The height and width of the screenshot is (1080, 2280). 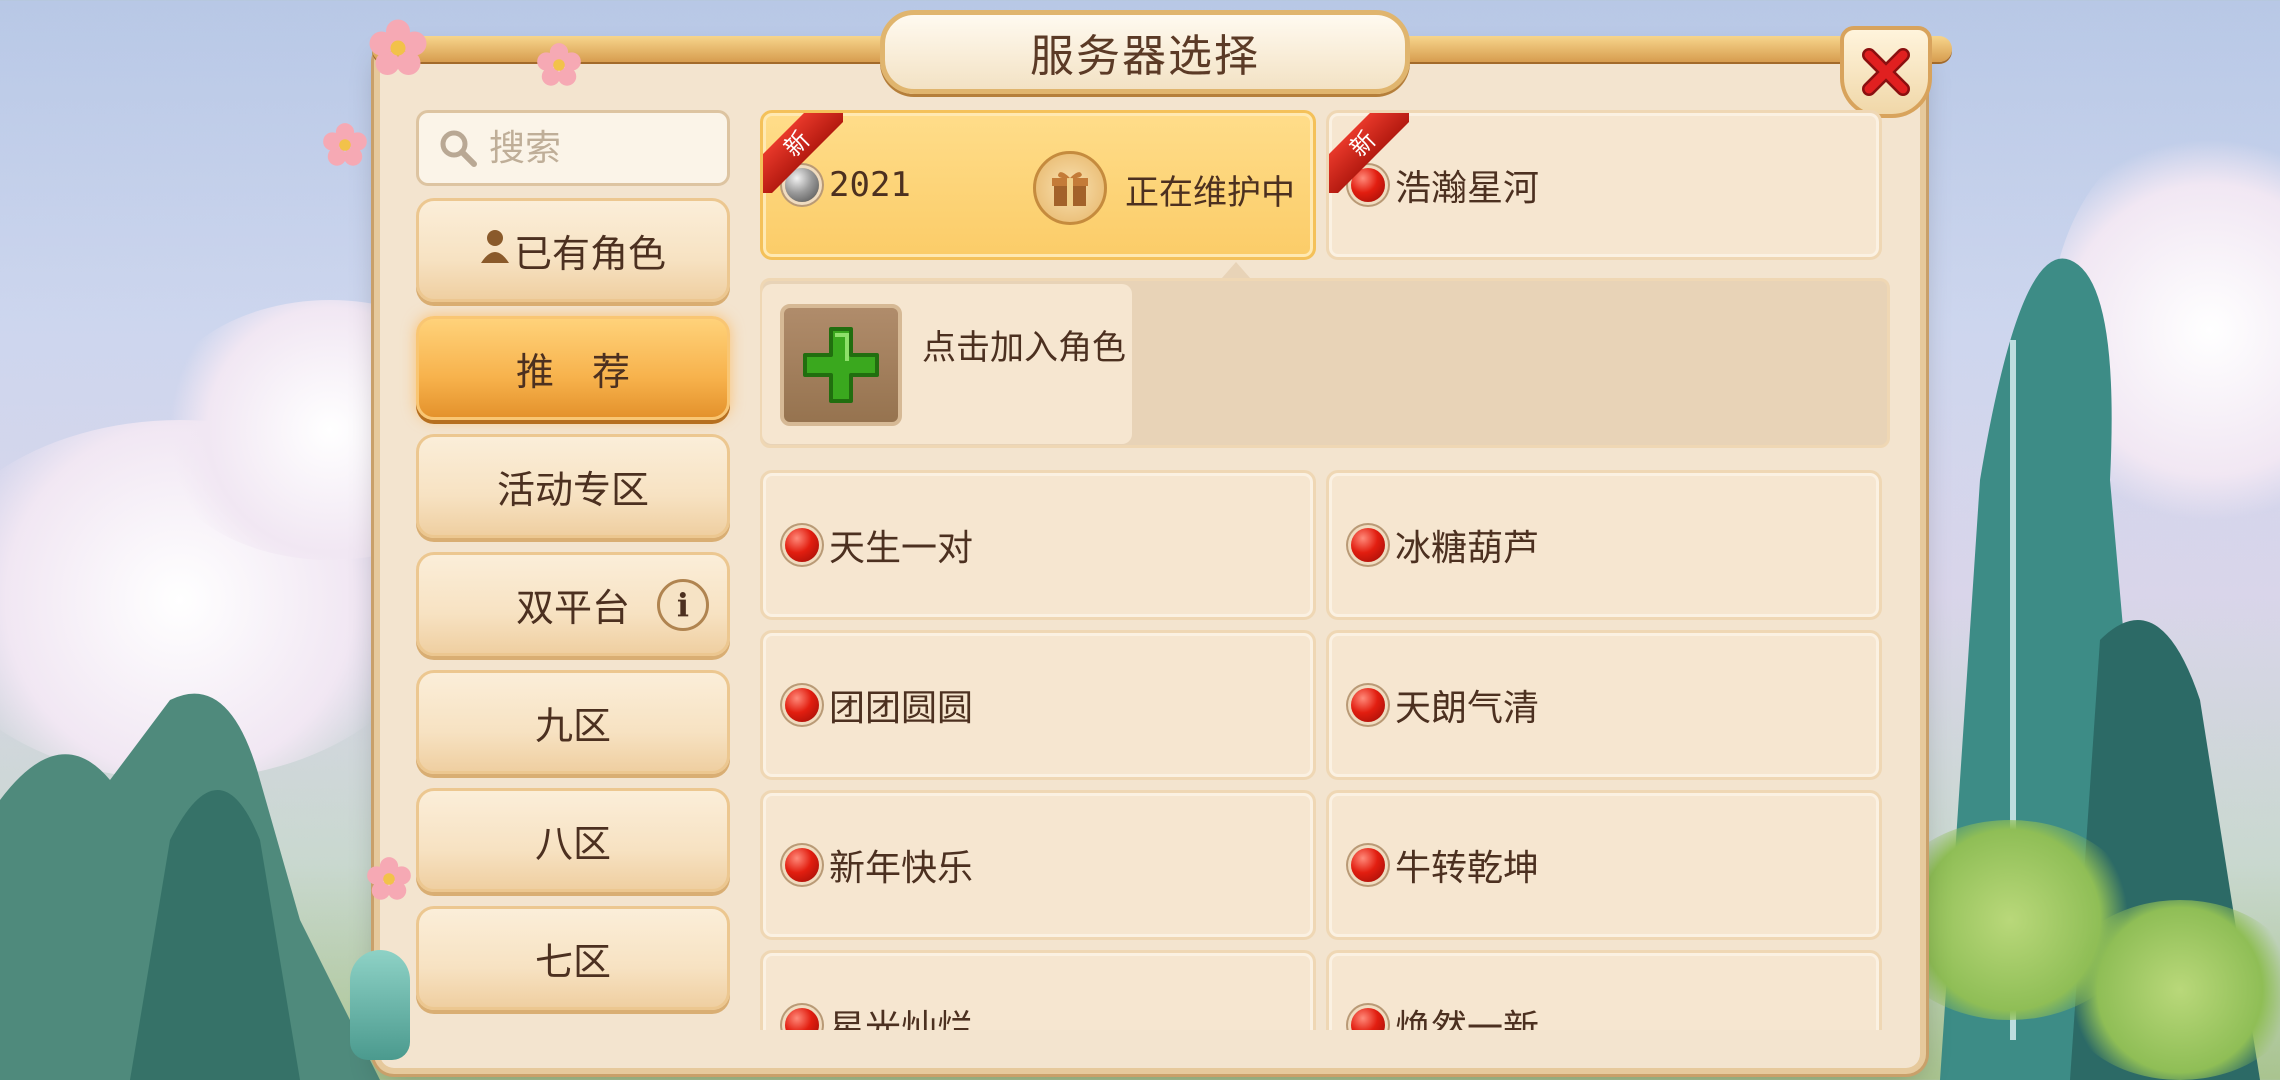 I want to click on server-card: 天生一对, so click(x=1038, y=545).